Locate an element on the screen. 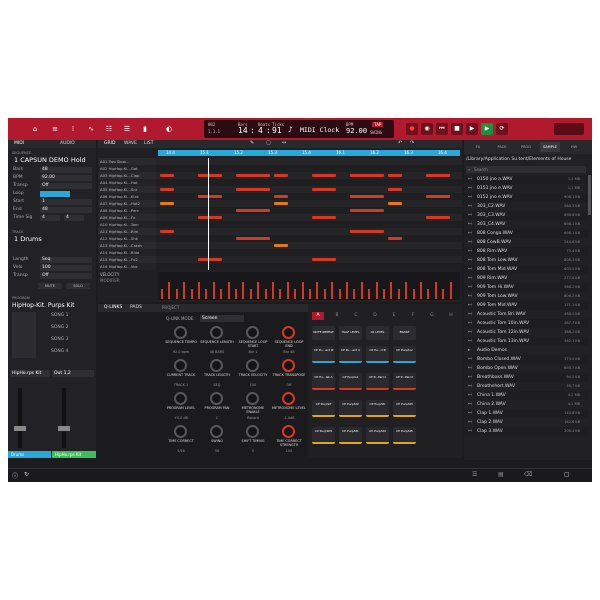 The image size is (600, 600). pad-bank-E: E is located at coordinates (394, 316).